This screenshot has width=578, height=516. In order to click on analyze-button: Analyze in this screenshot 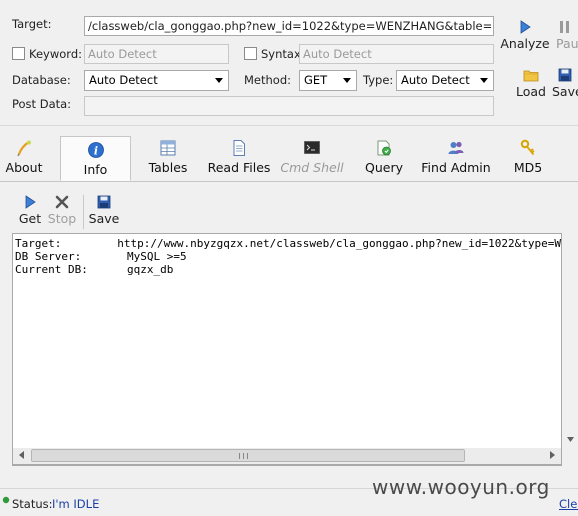, I will do `click(525, 35)`.